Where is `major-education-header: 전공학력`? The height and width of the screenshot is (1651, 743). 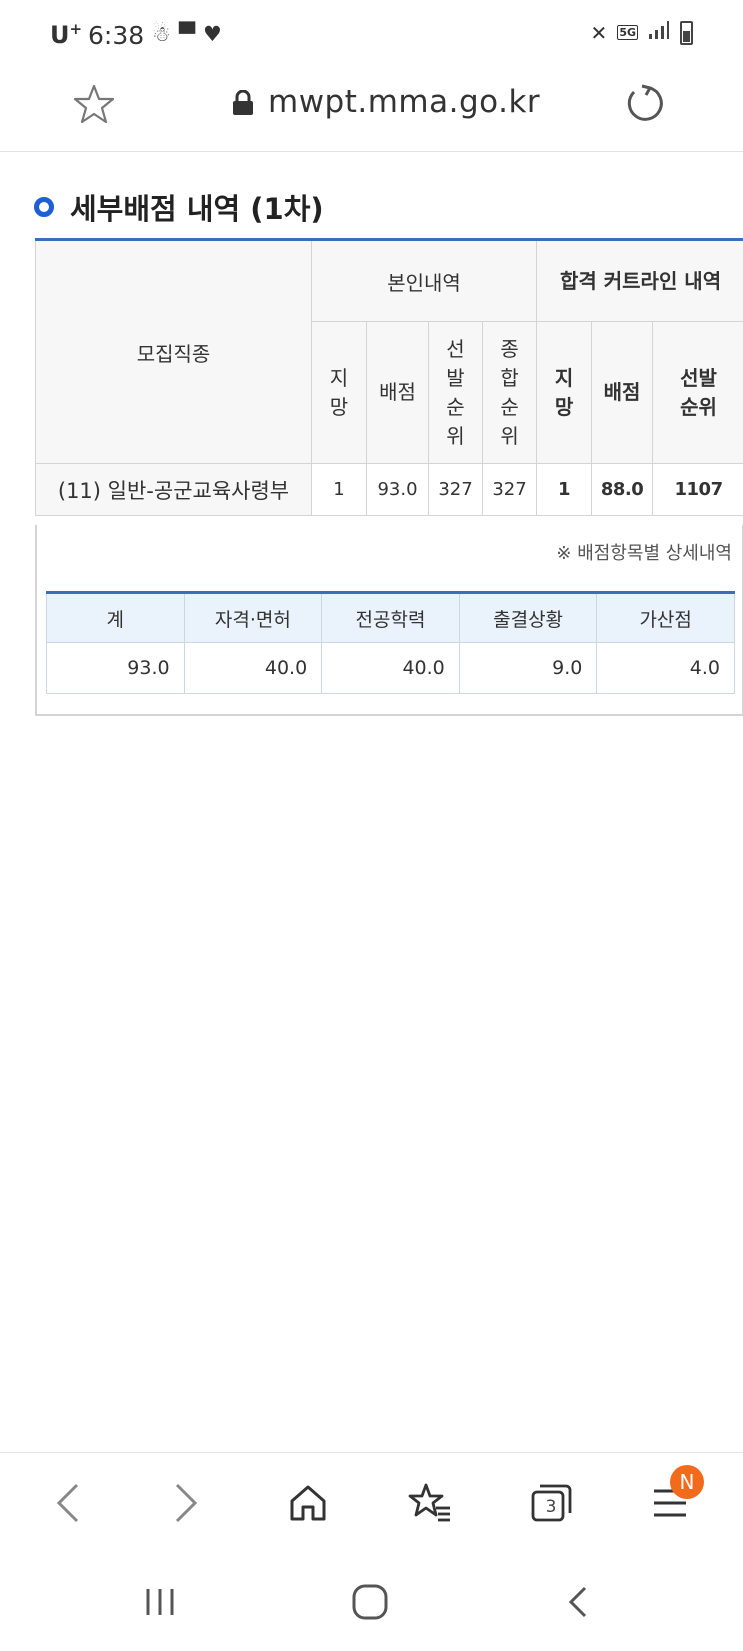
major-education-header: 전공학력 is located at coordinates (390, 617).